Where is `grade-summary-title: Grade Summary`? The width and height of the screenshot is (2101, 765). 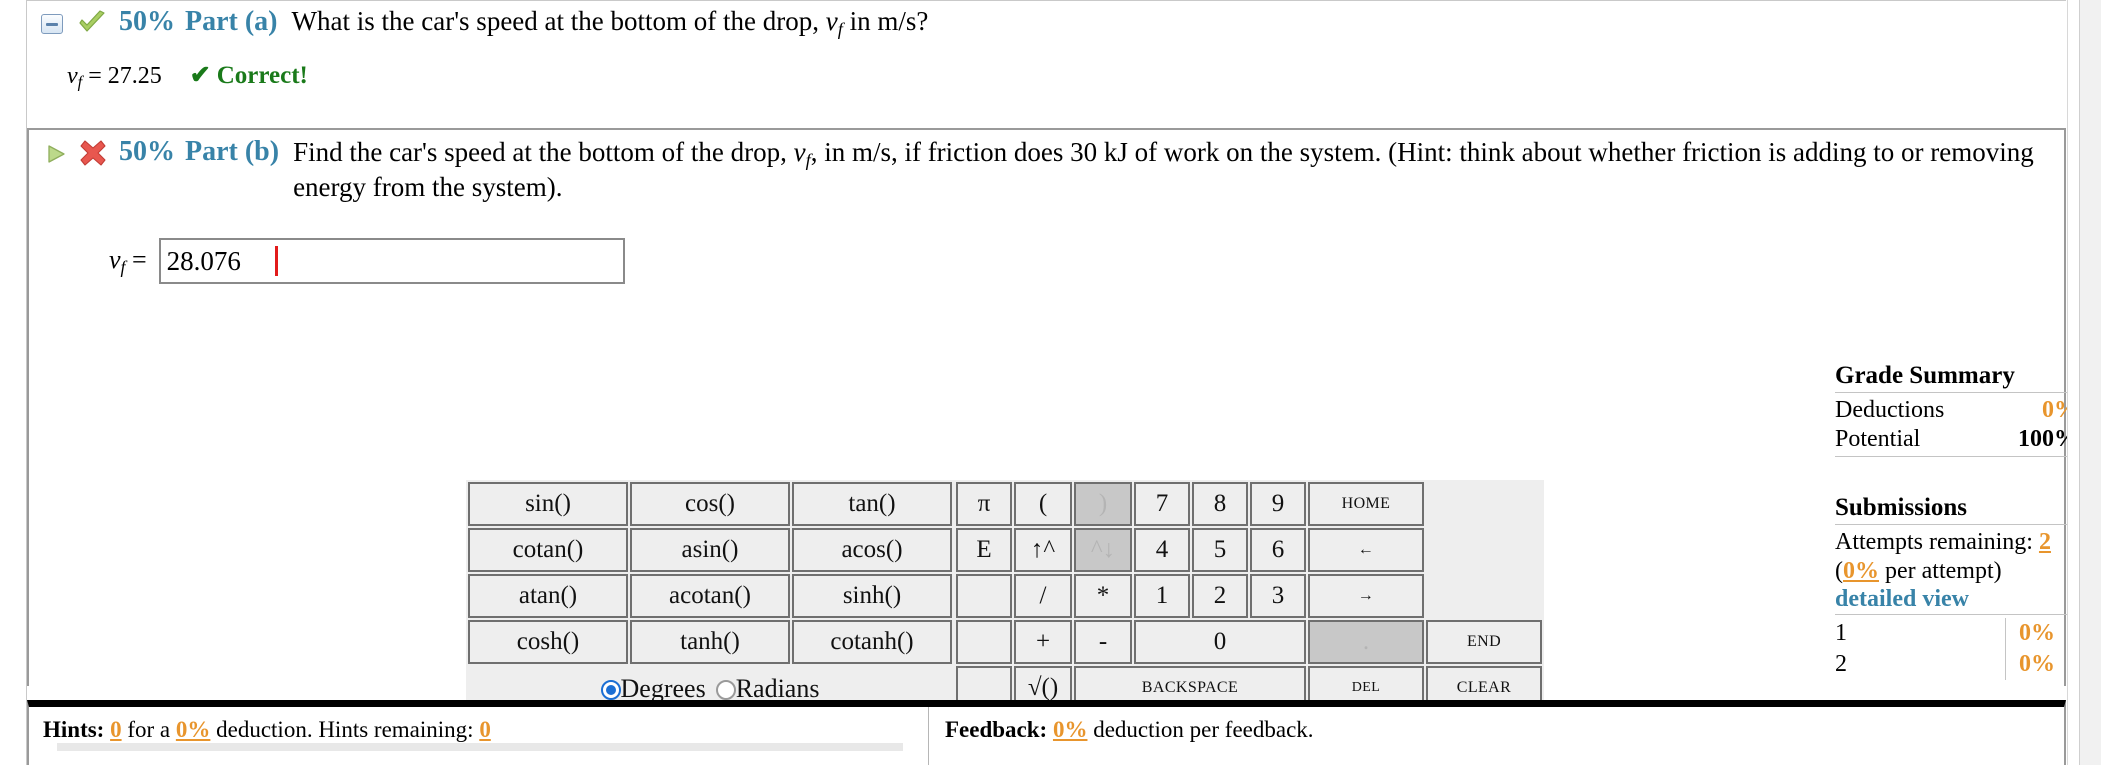
grade-summary-title: Grade Summary is located at coordinates (1925, 375).